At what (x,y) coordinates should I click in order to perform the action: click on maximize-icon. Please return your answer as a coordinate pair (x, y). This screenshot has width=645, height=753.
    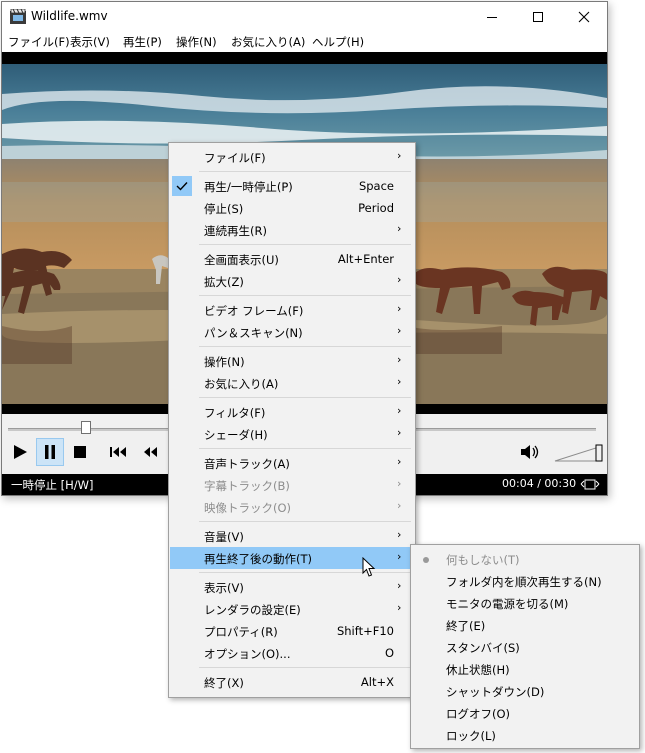
    Looking at the image, I should click on (538, 17).